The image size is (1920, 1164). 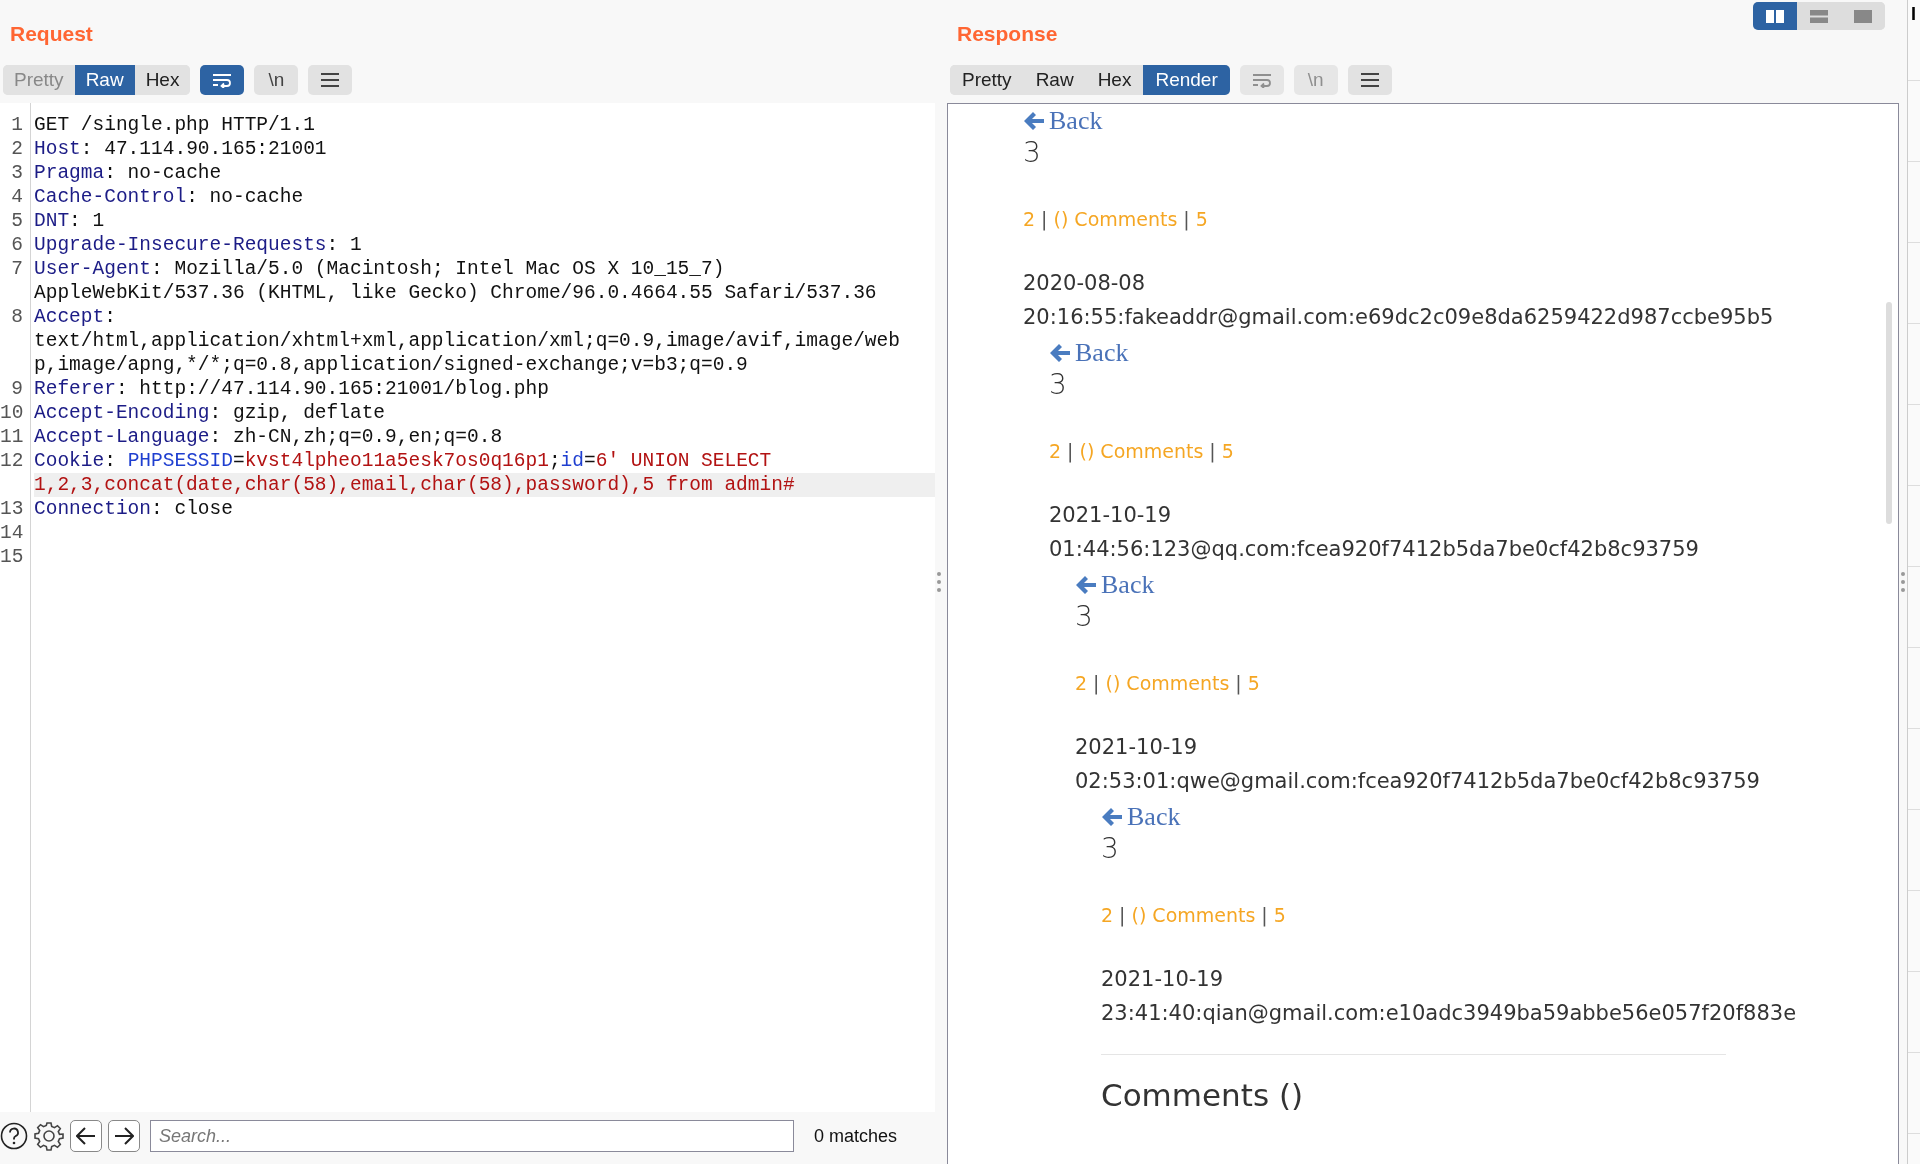 I want to click on side-tab: I, so click(x=1912, y=14).